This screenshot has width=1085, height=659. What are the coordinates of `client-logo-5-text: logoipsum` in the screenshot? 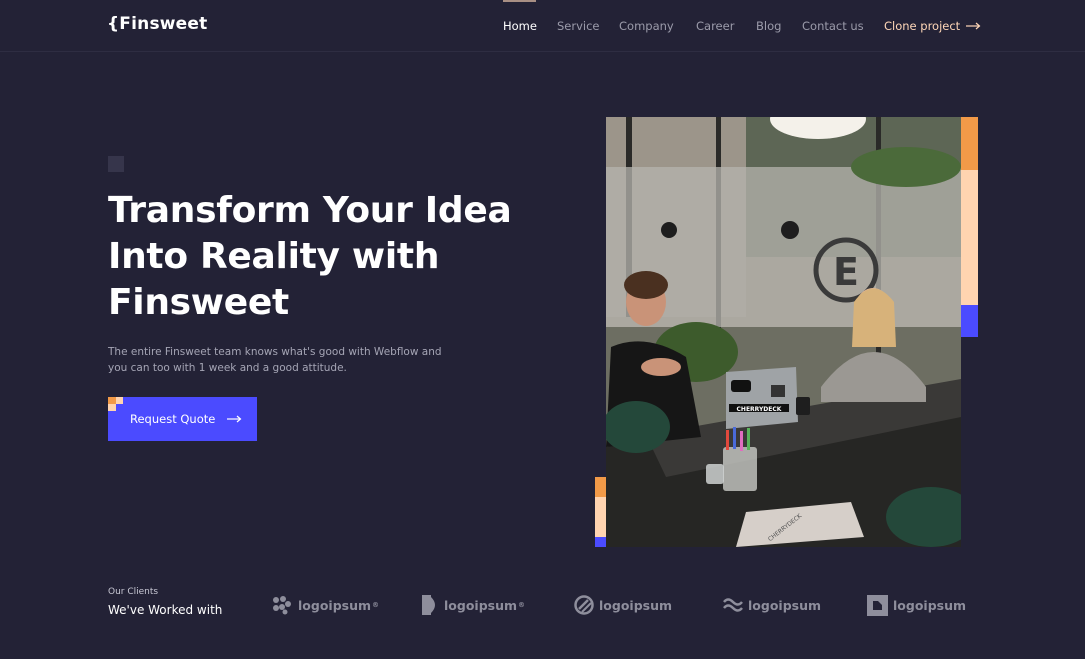 It's located at (930, 605).